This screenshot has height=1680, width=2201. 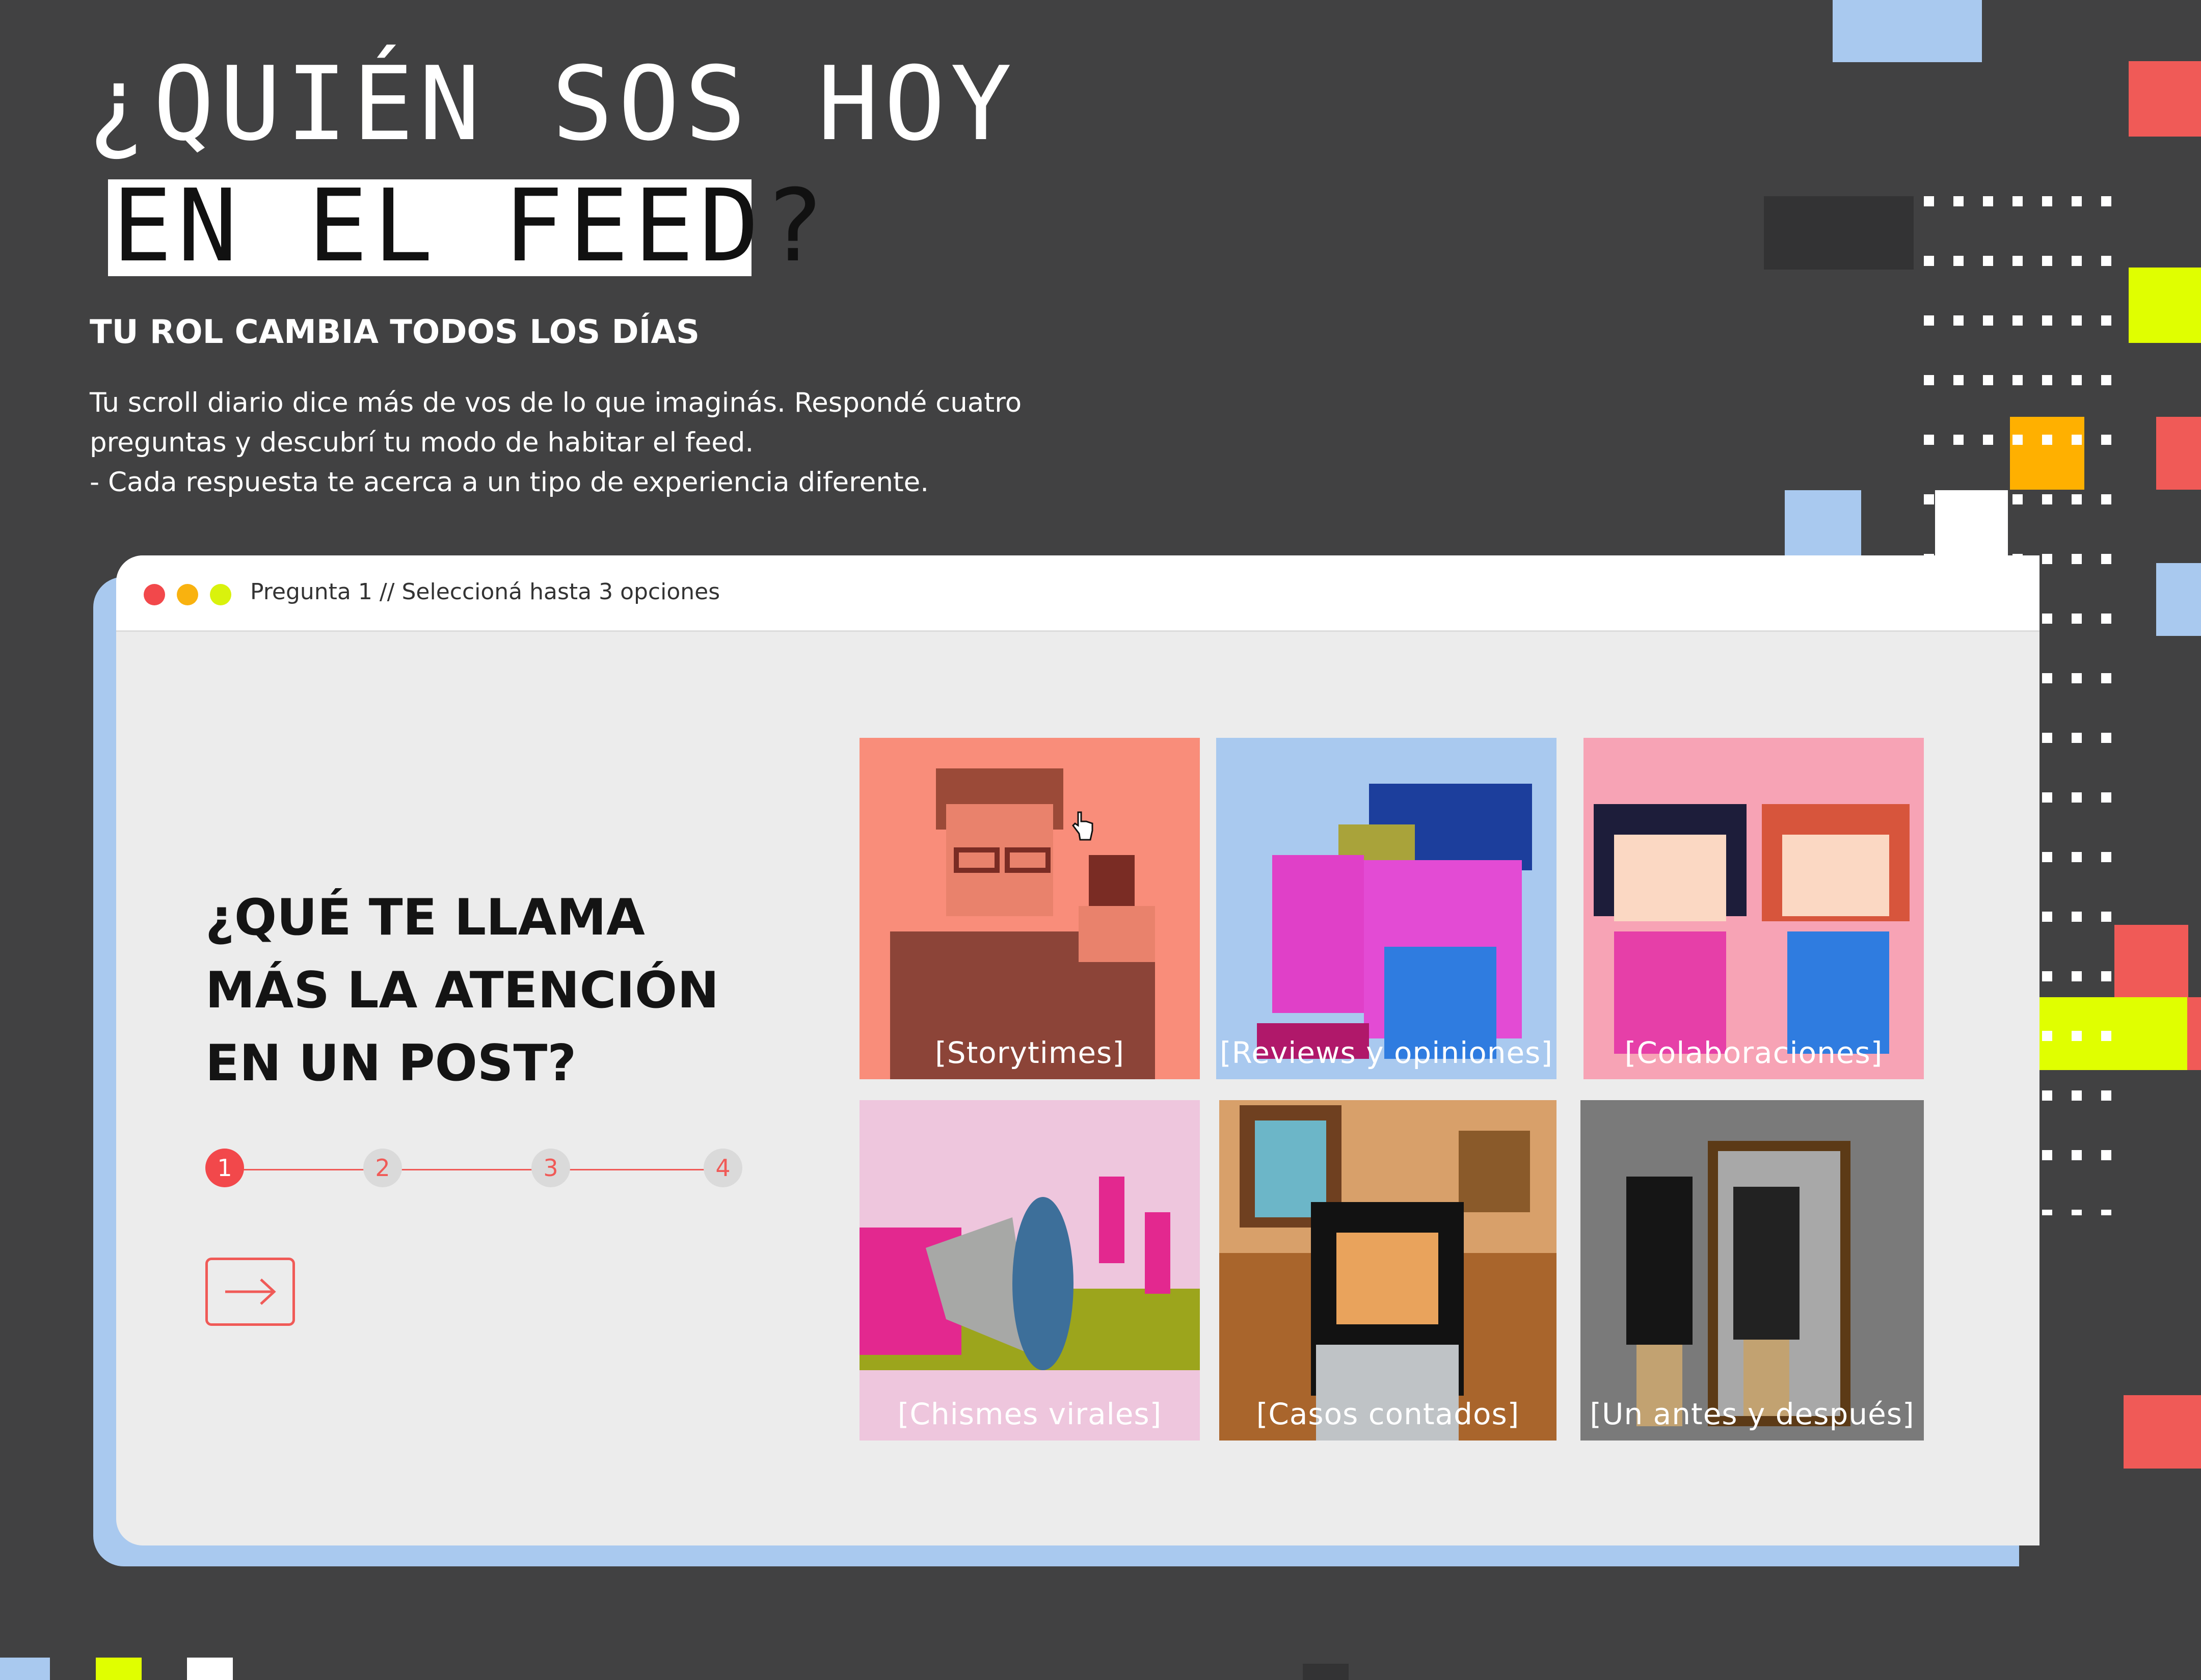 I want to click on option-tile-antes-despues: [Un antes y después], so click(x=1752, y=1270).